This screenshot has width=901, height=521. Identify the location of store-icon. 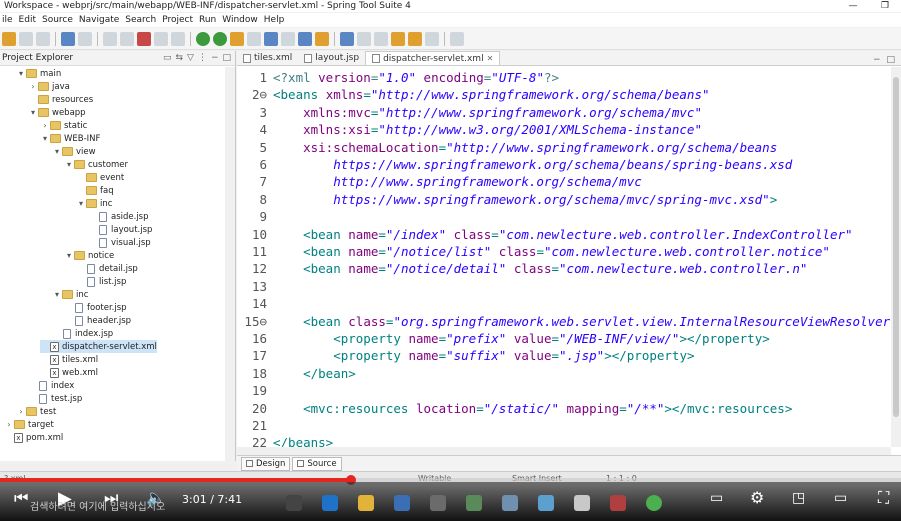
(402, 503).